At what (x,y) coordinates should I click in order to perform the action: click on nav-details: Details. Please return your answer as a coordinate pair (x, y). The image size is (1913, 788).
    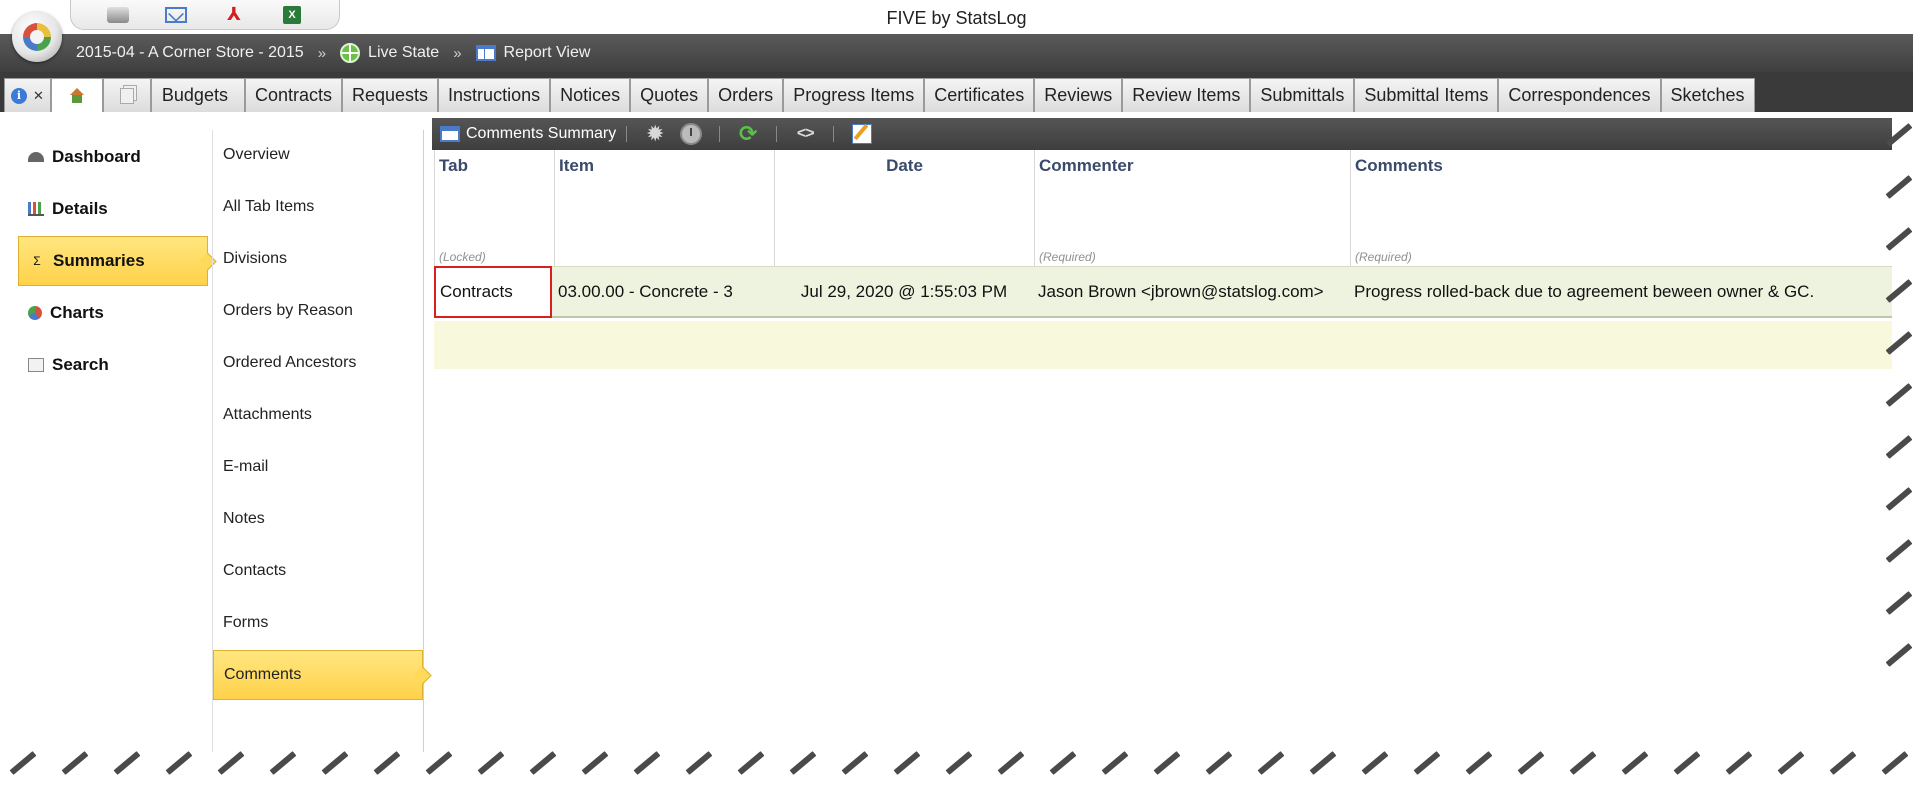
    Looking at the image, I should click on (113, 209).